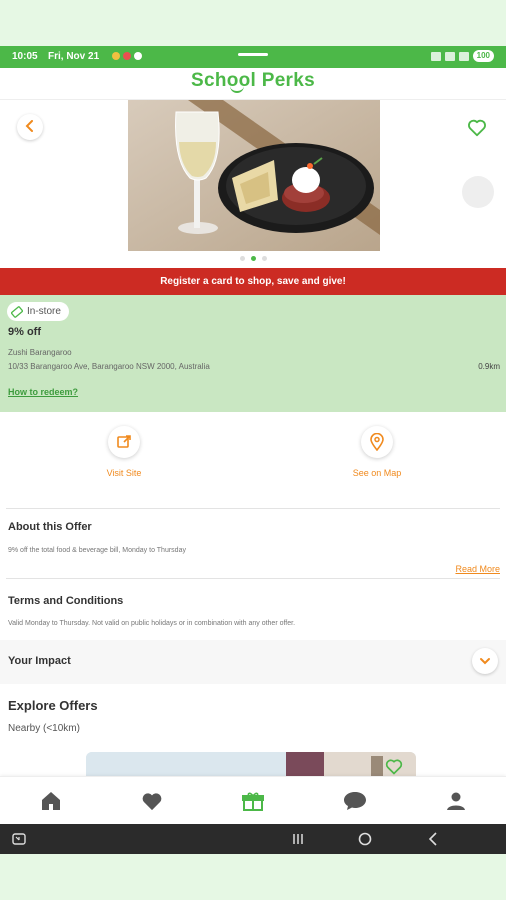 The image size is (506, 900). Describe the element at coordinates (483, 56) in the screenshot. I see `battery-icon: 100` at that location.